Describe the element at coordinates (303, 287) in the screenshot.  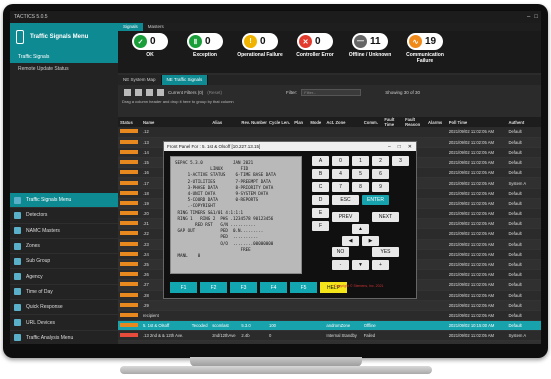
I see `function-key-f5: F5` at that location.